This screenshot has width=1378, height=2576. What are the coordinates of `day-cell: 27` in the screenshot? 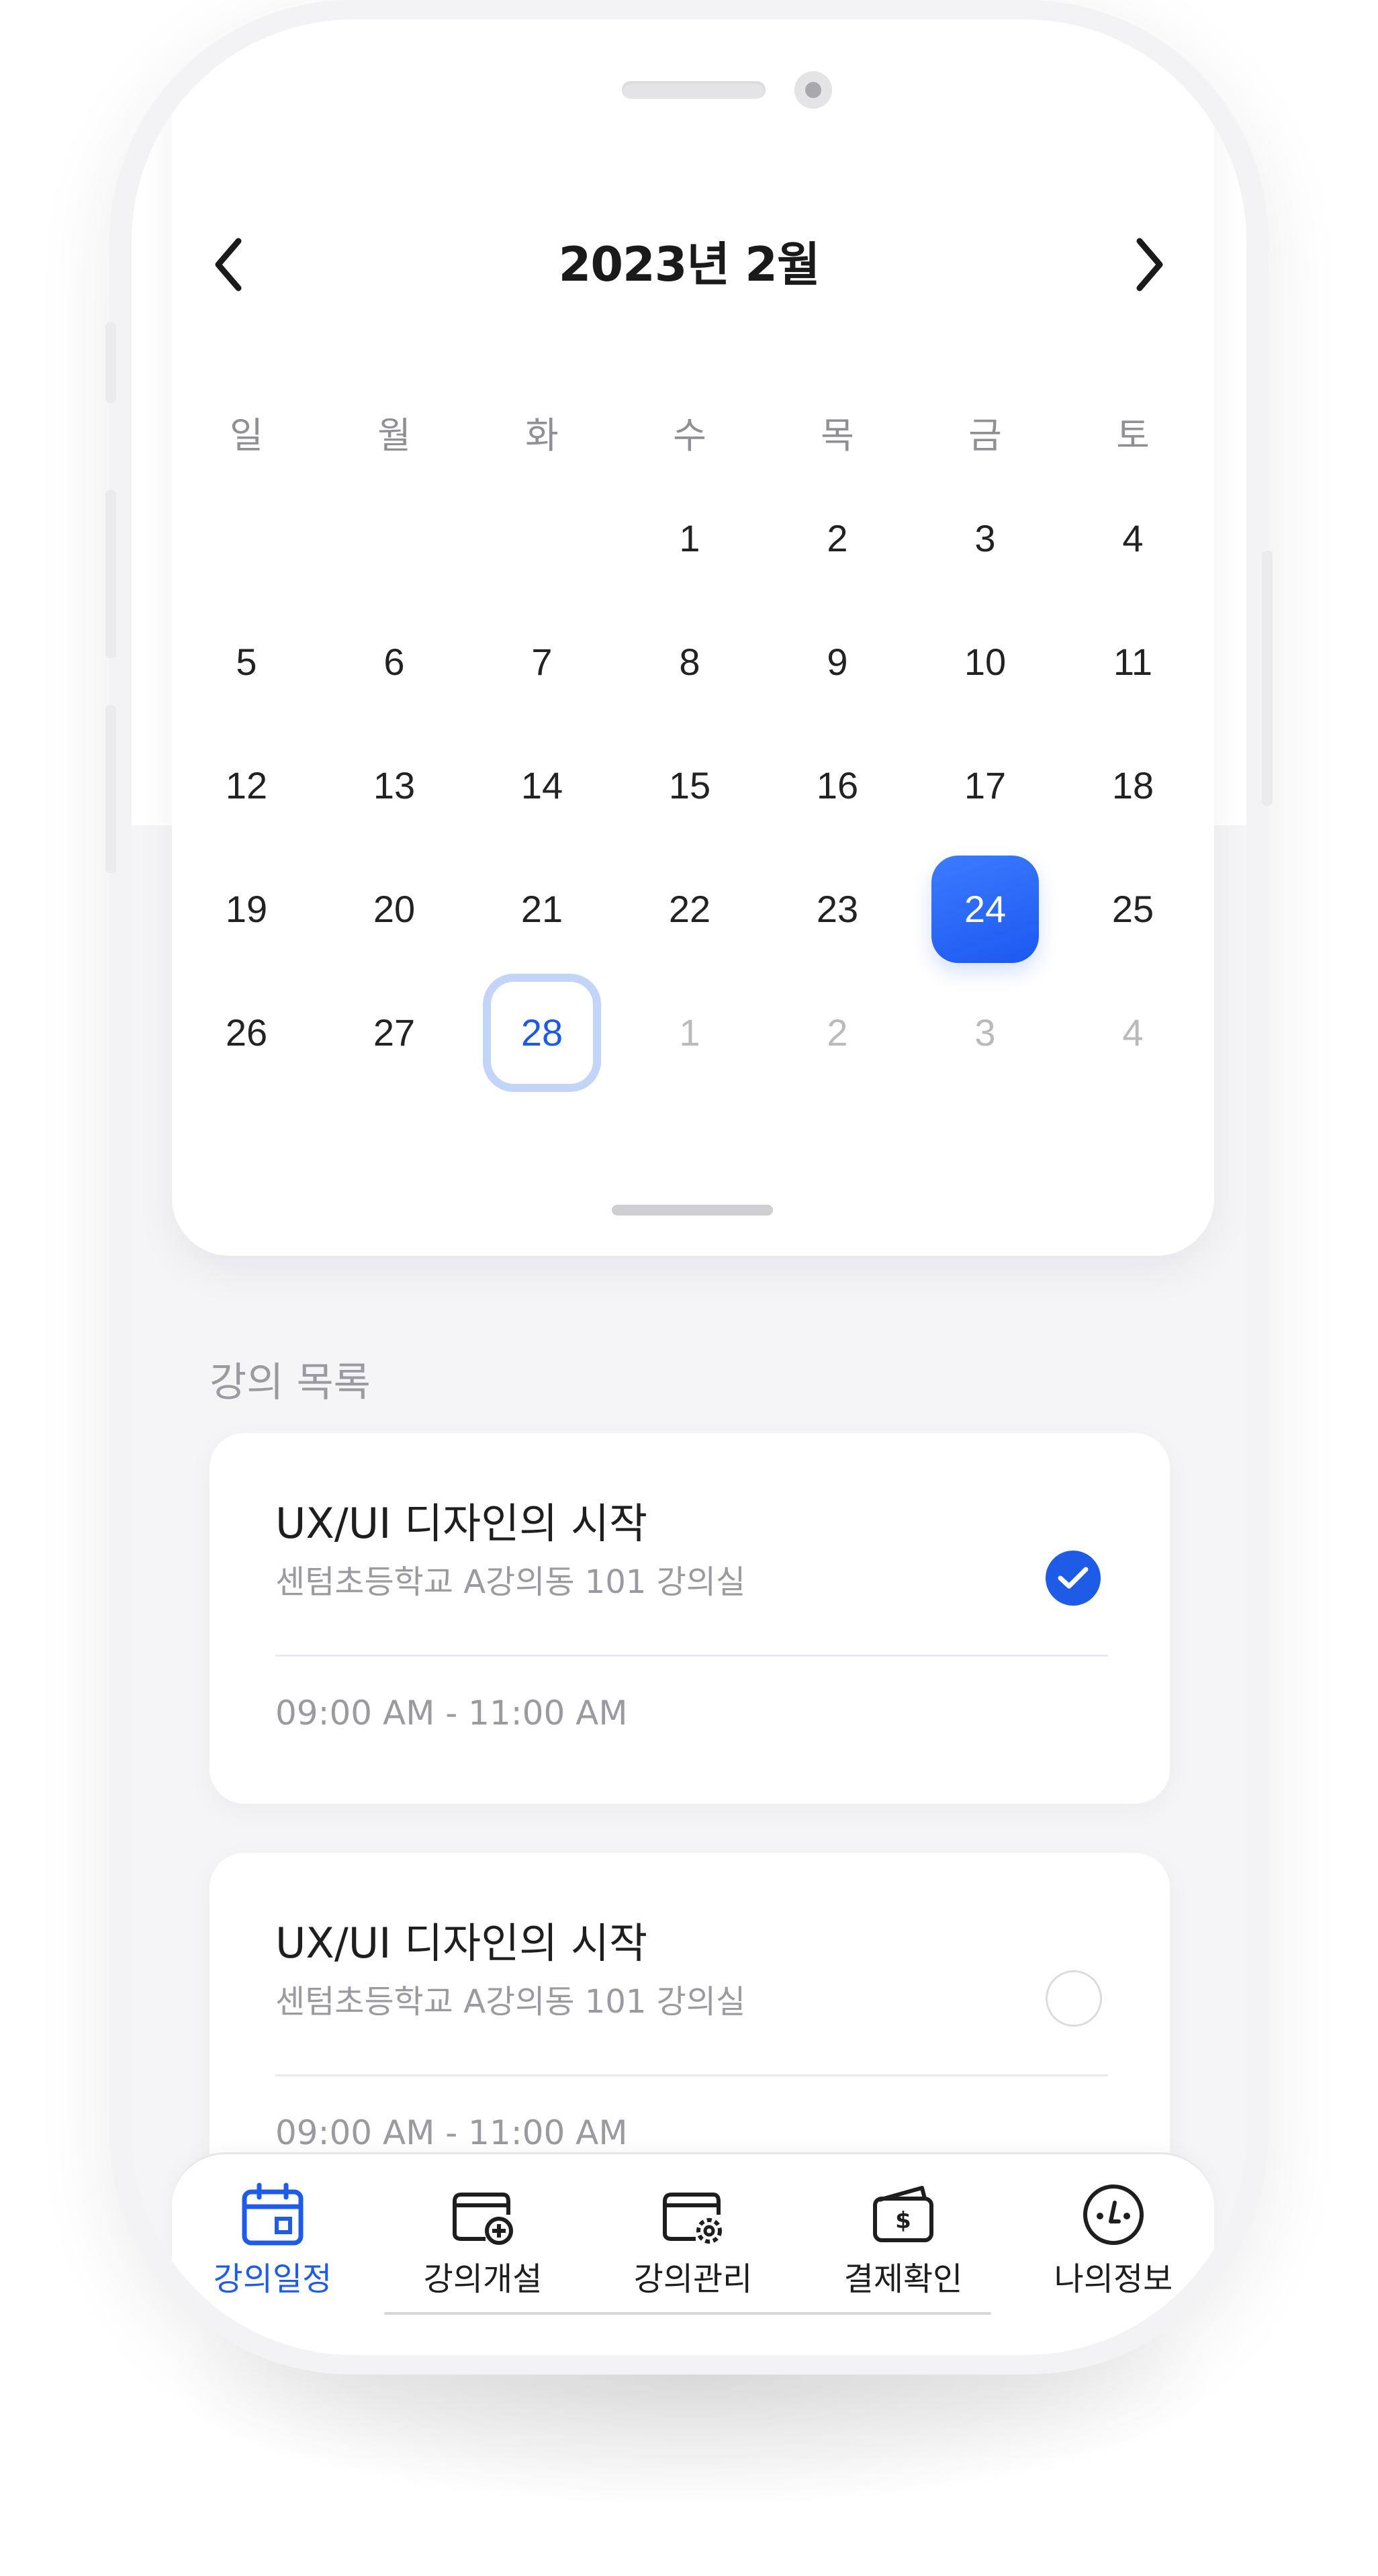 It's located at (394, 1033).